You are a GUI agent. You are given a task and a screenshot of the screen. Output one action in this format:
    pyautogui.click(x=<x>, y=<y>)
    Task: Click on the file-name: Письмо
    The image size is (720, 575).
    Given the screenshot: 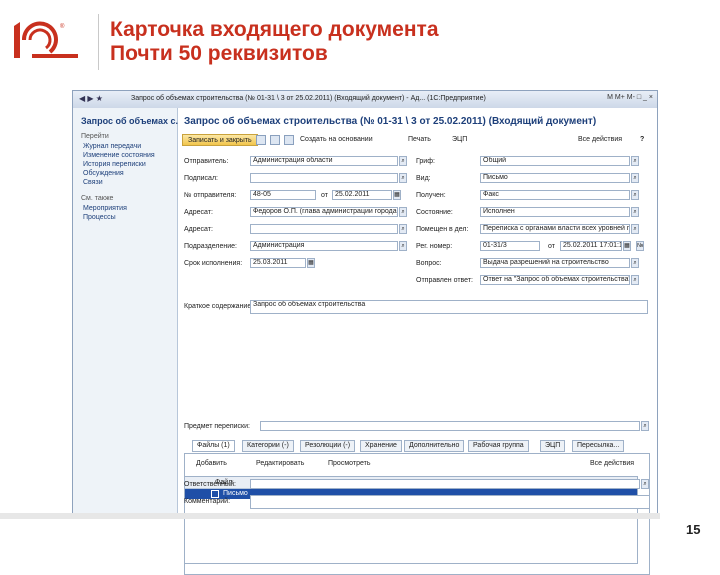 What is the action you would take?
    pyautogui.click(x=235, y=493)
    